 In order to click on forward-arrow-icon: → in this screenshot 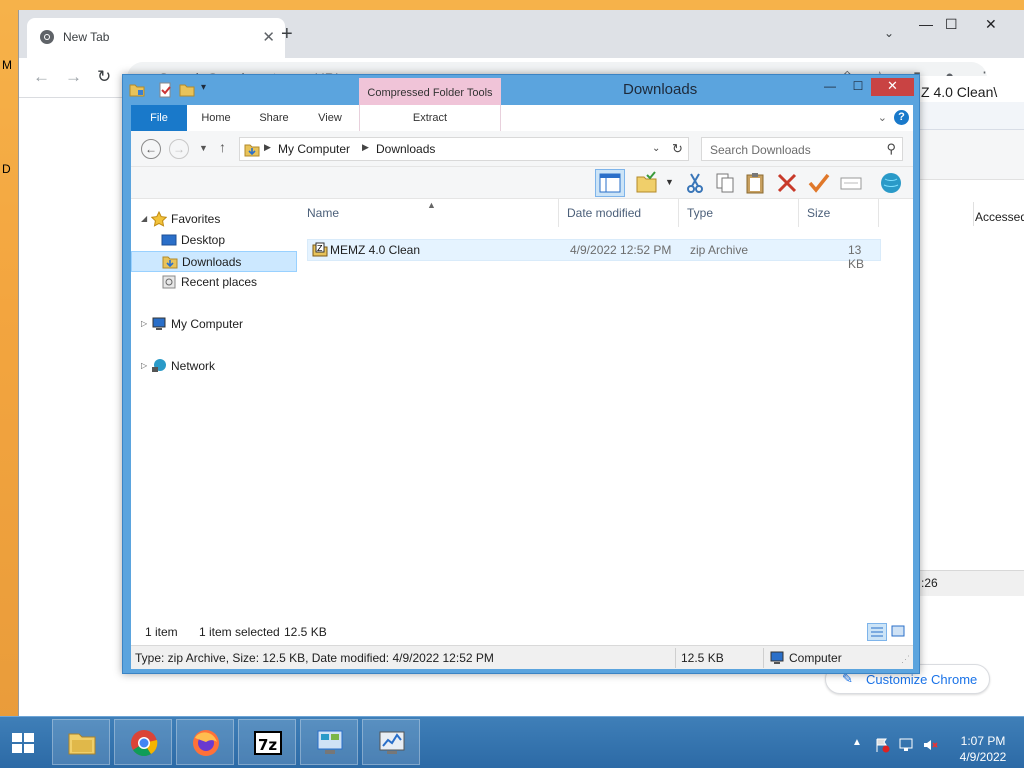, I will do `click(73, 77)`.